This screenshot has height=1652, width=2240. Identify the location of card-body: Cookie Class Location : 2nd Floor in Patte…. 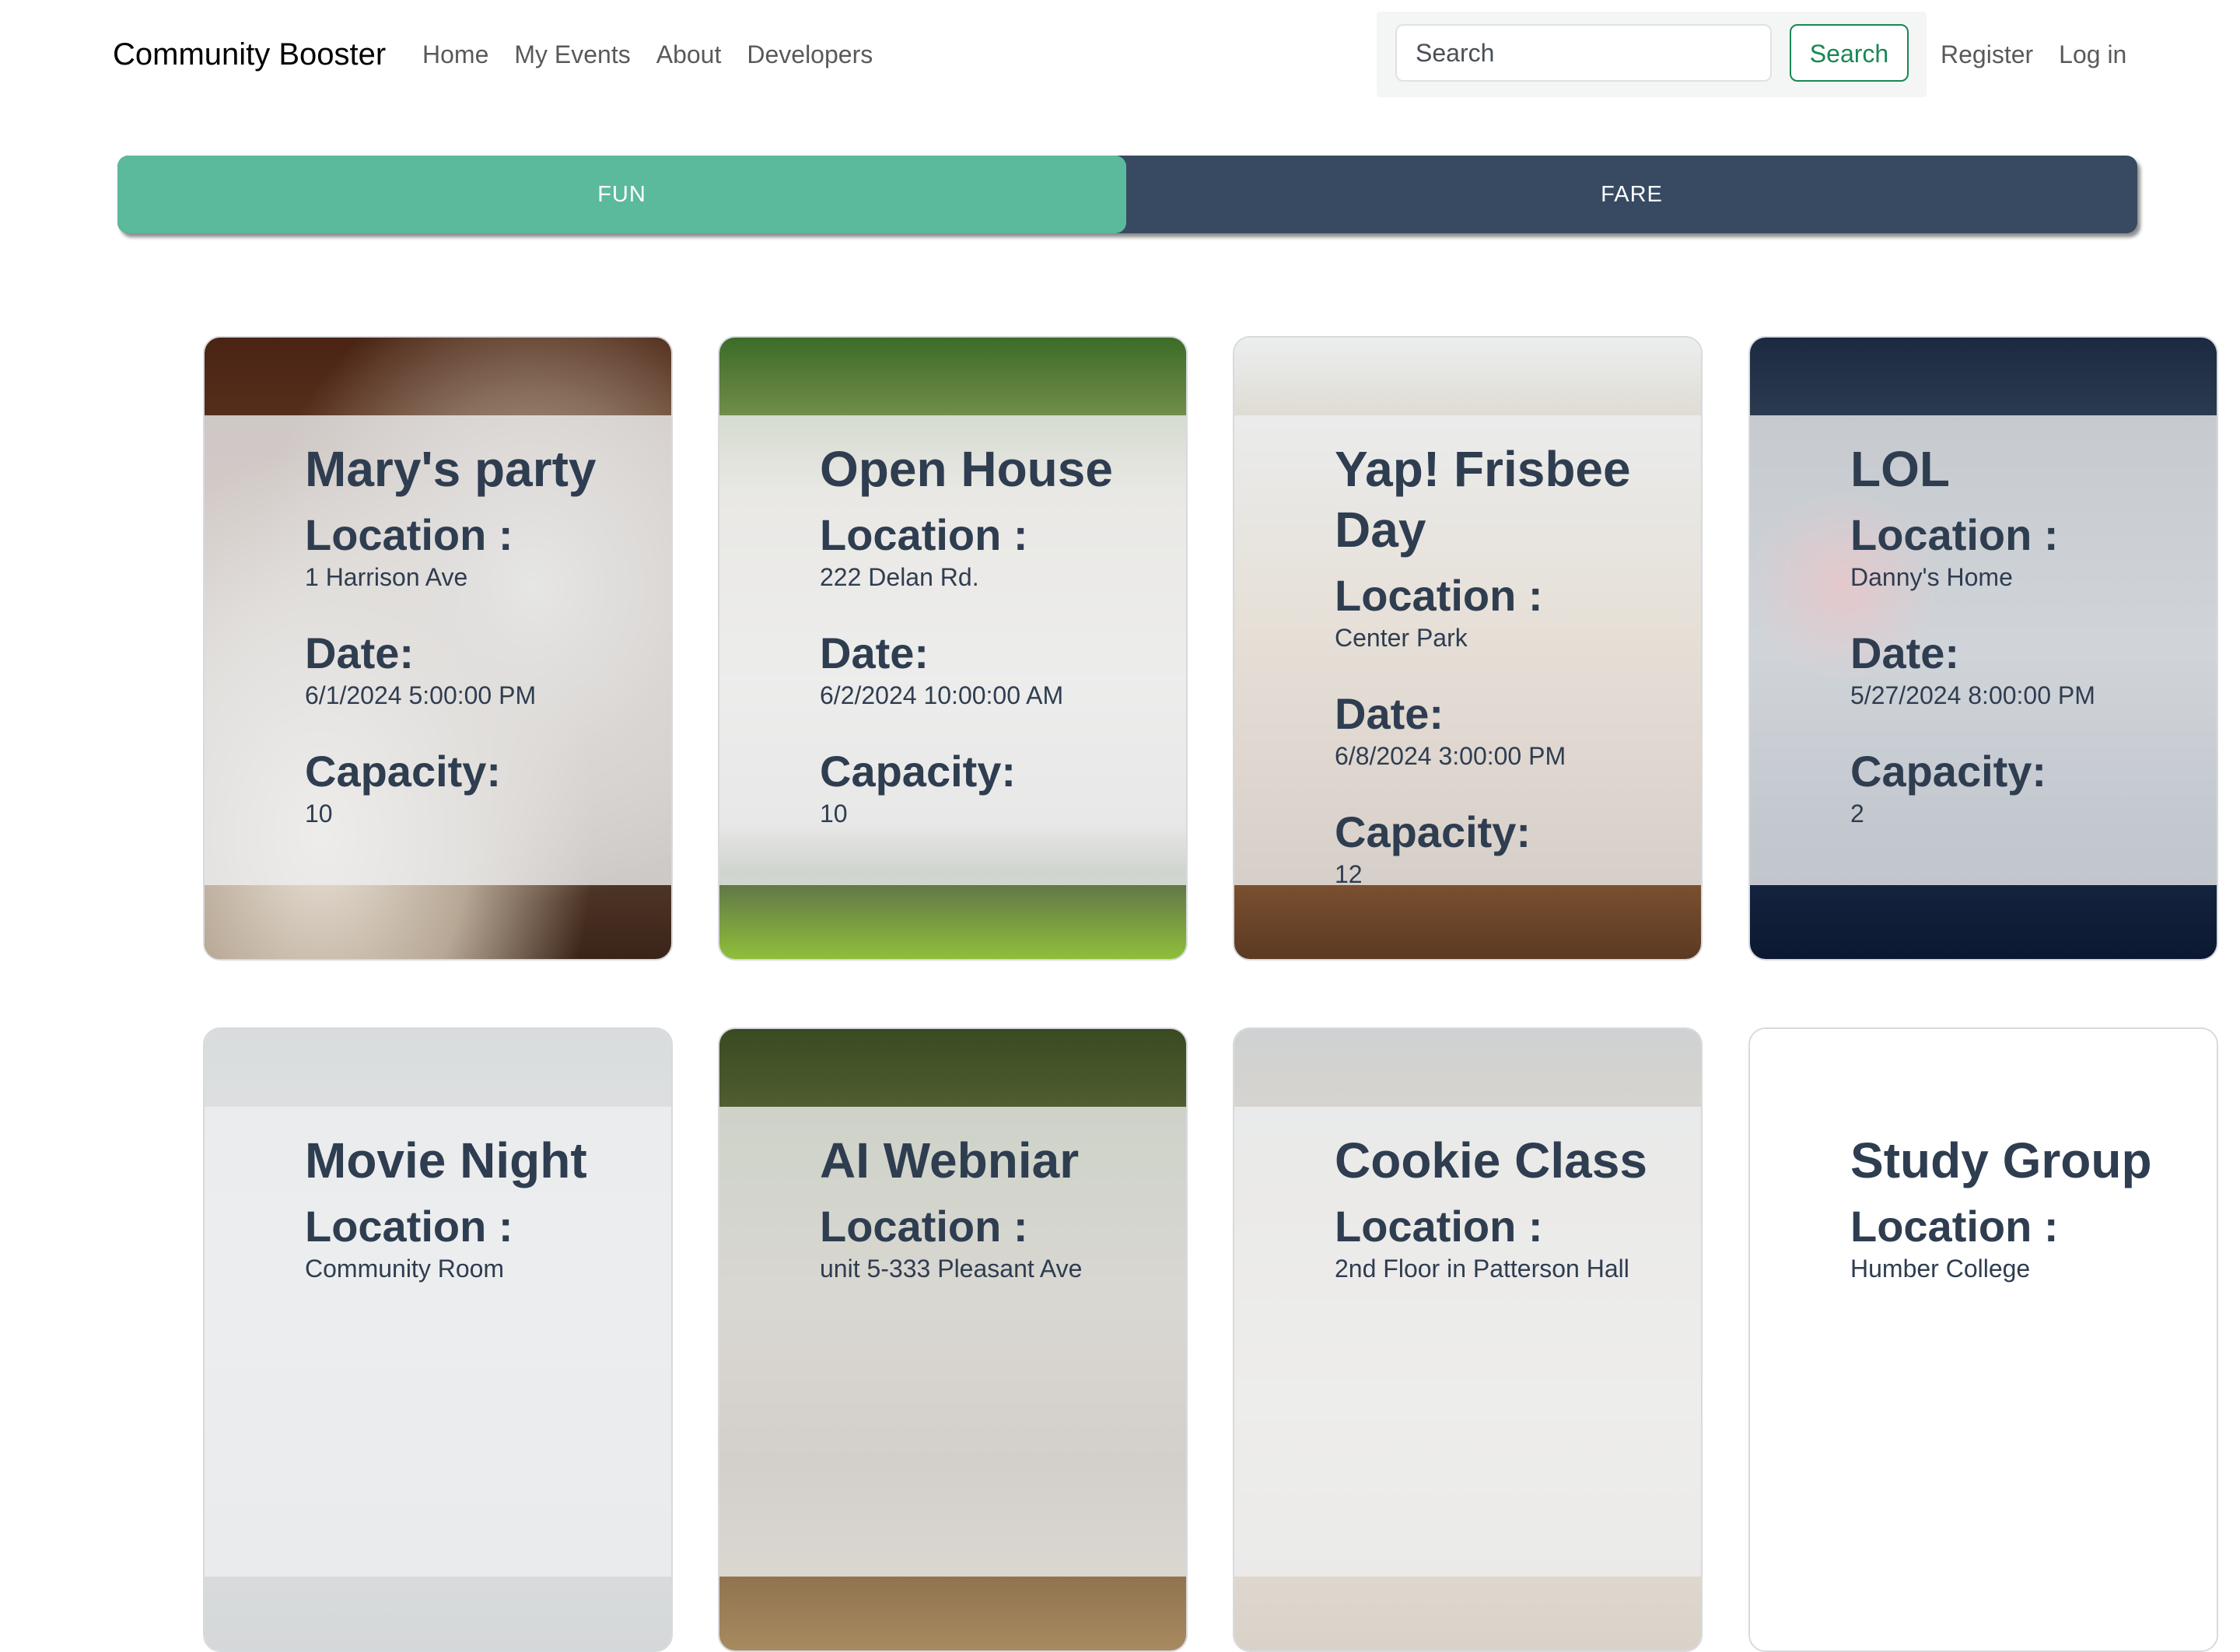
(1510, 1220).